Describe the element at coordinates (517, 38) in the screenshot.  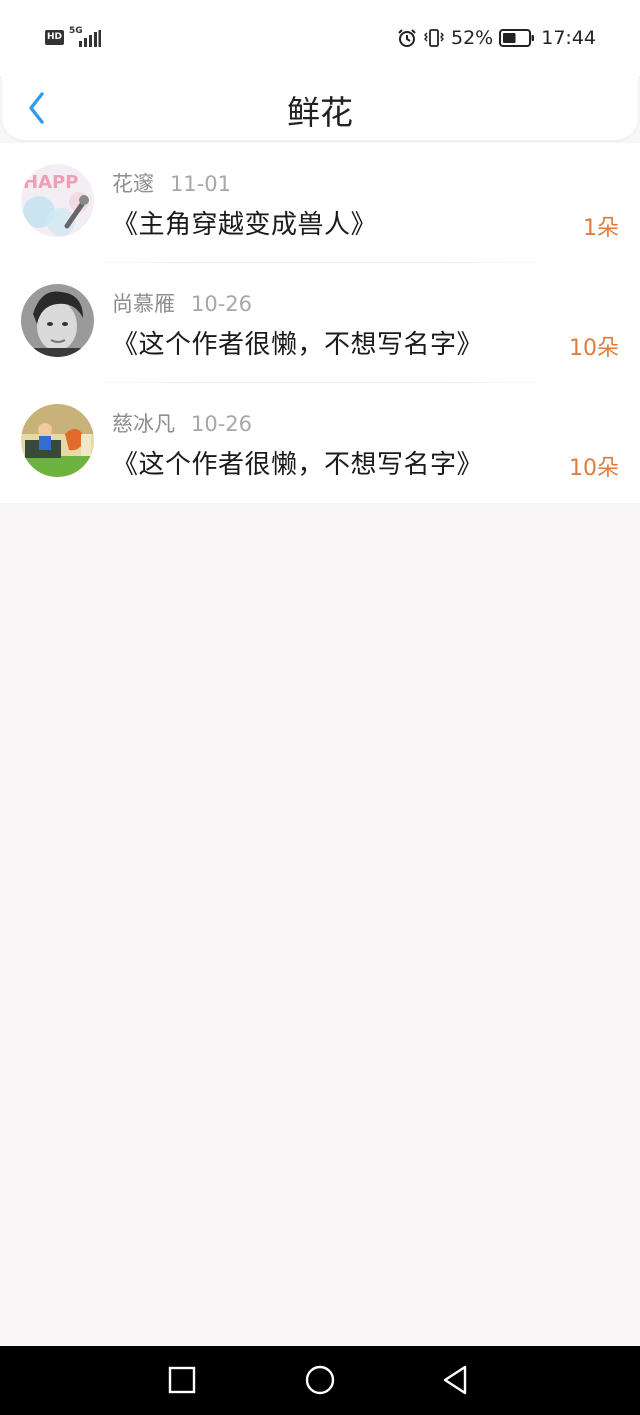
I see `battery-icon` at that location.